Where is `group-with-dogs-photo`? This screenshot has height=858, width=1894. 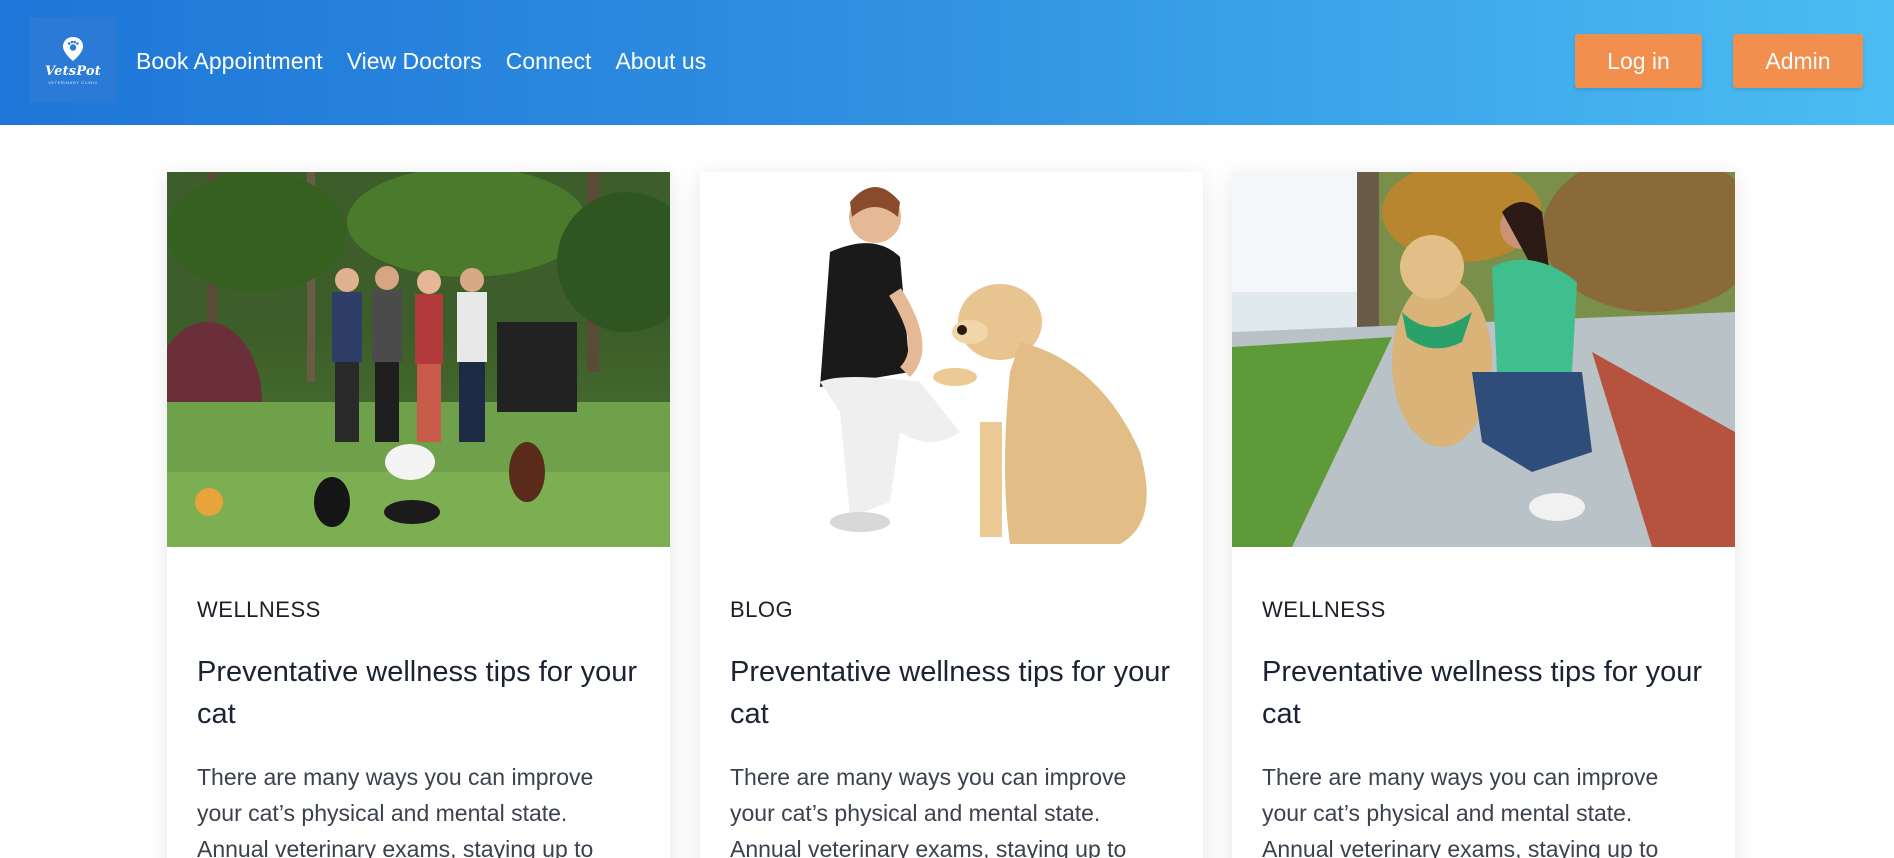 group-with-dogs-photo is located at coordinates (418, 359).